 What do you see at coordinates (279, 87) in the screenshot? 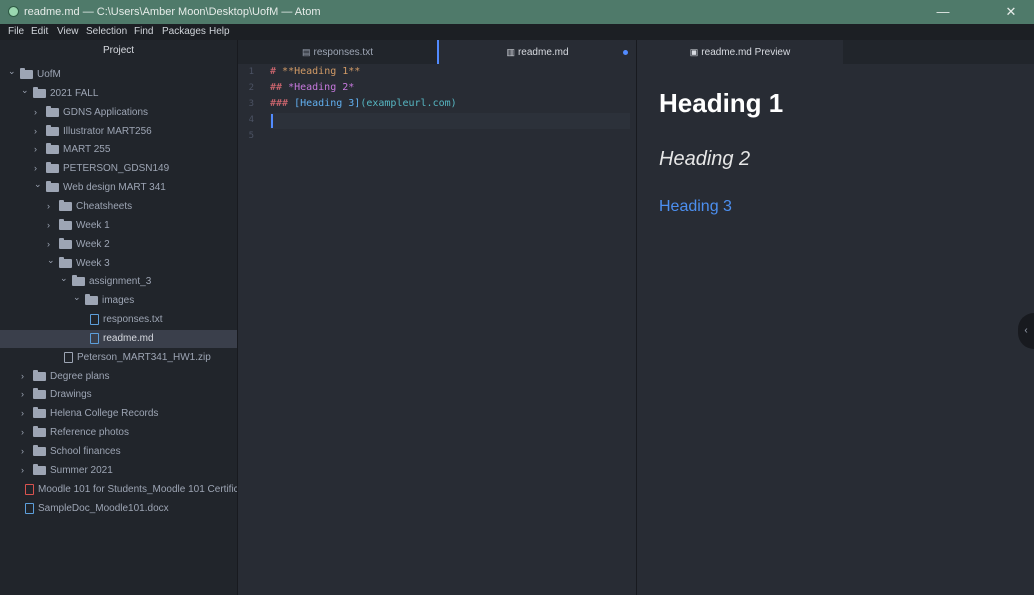
I see `code-token: ##` at bounding box center [279, 87].